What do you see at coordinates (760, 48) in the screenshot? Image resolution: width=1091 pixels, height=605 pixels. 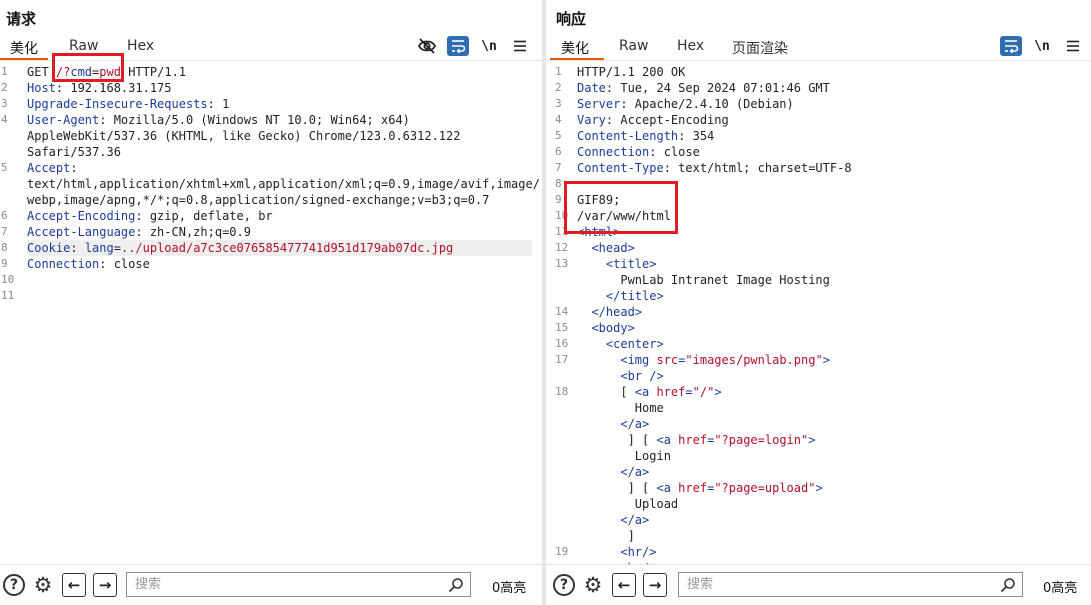 I see `response-tab-render: 页面渲染` at bounding box center [760, 48].